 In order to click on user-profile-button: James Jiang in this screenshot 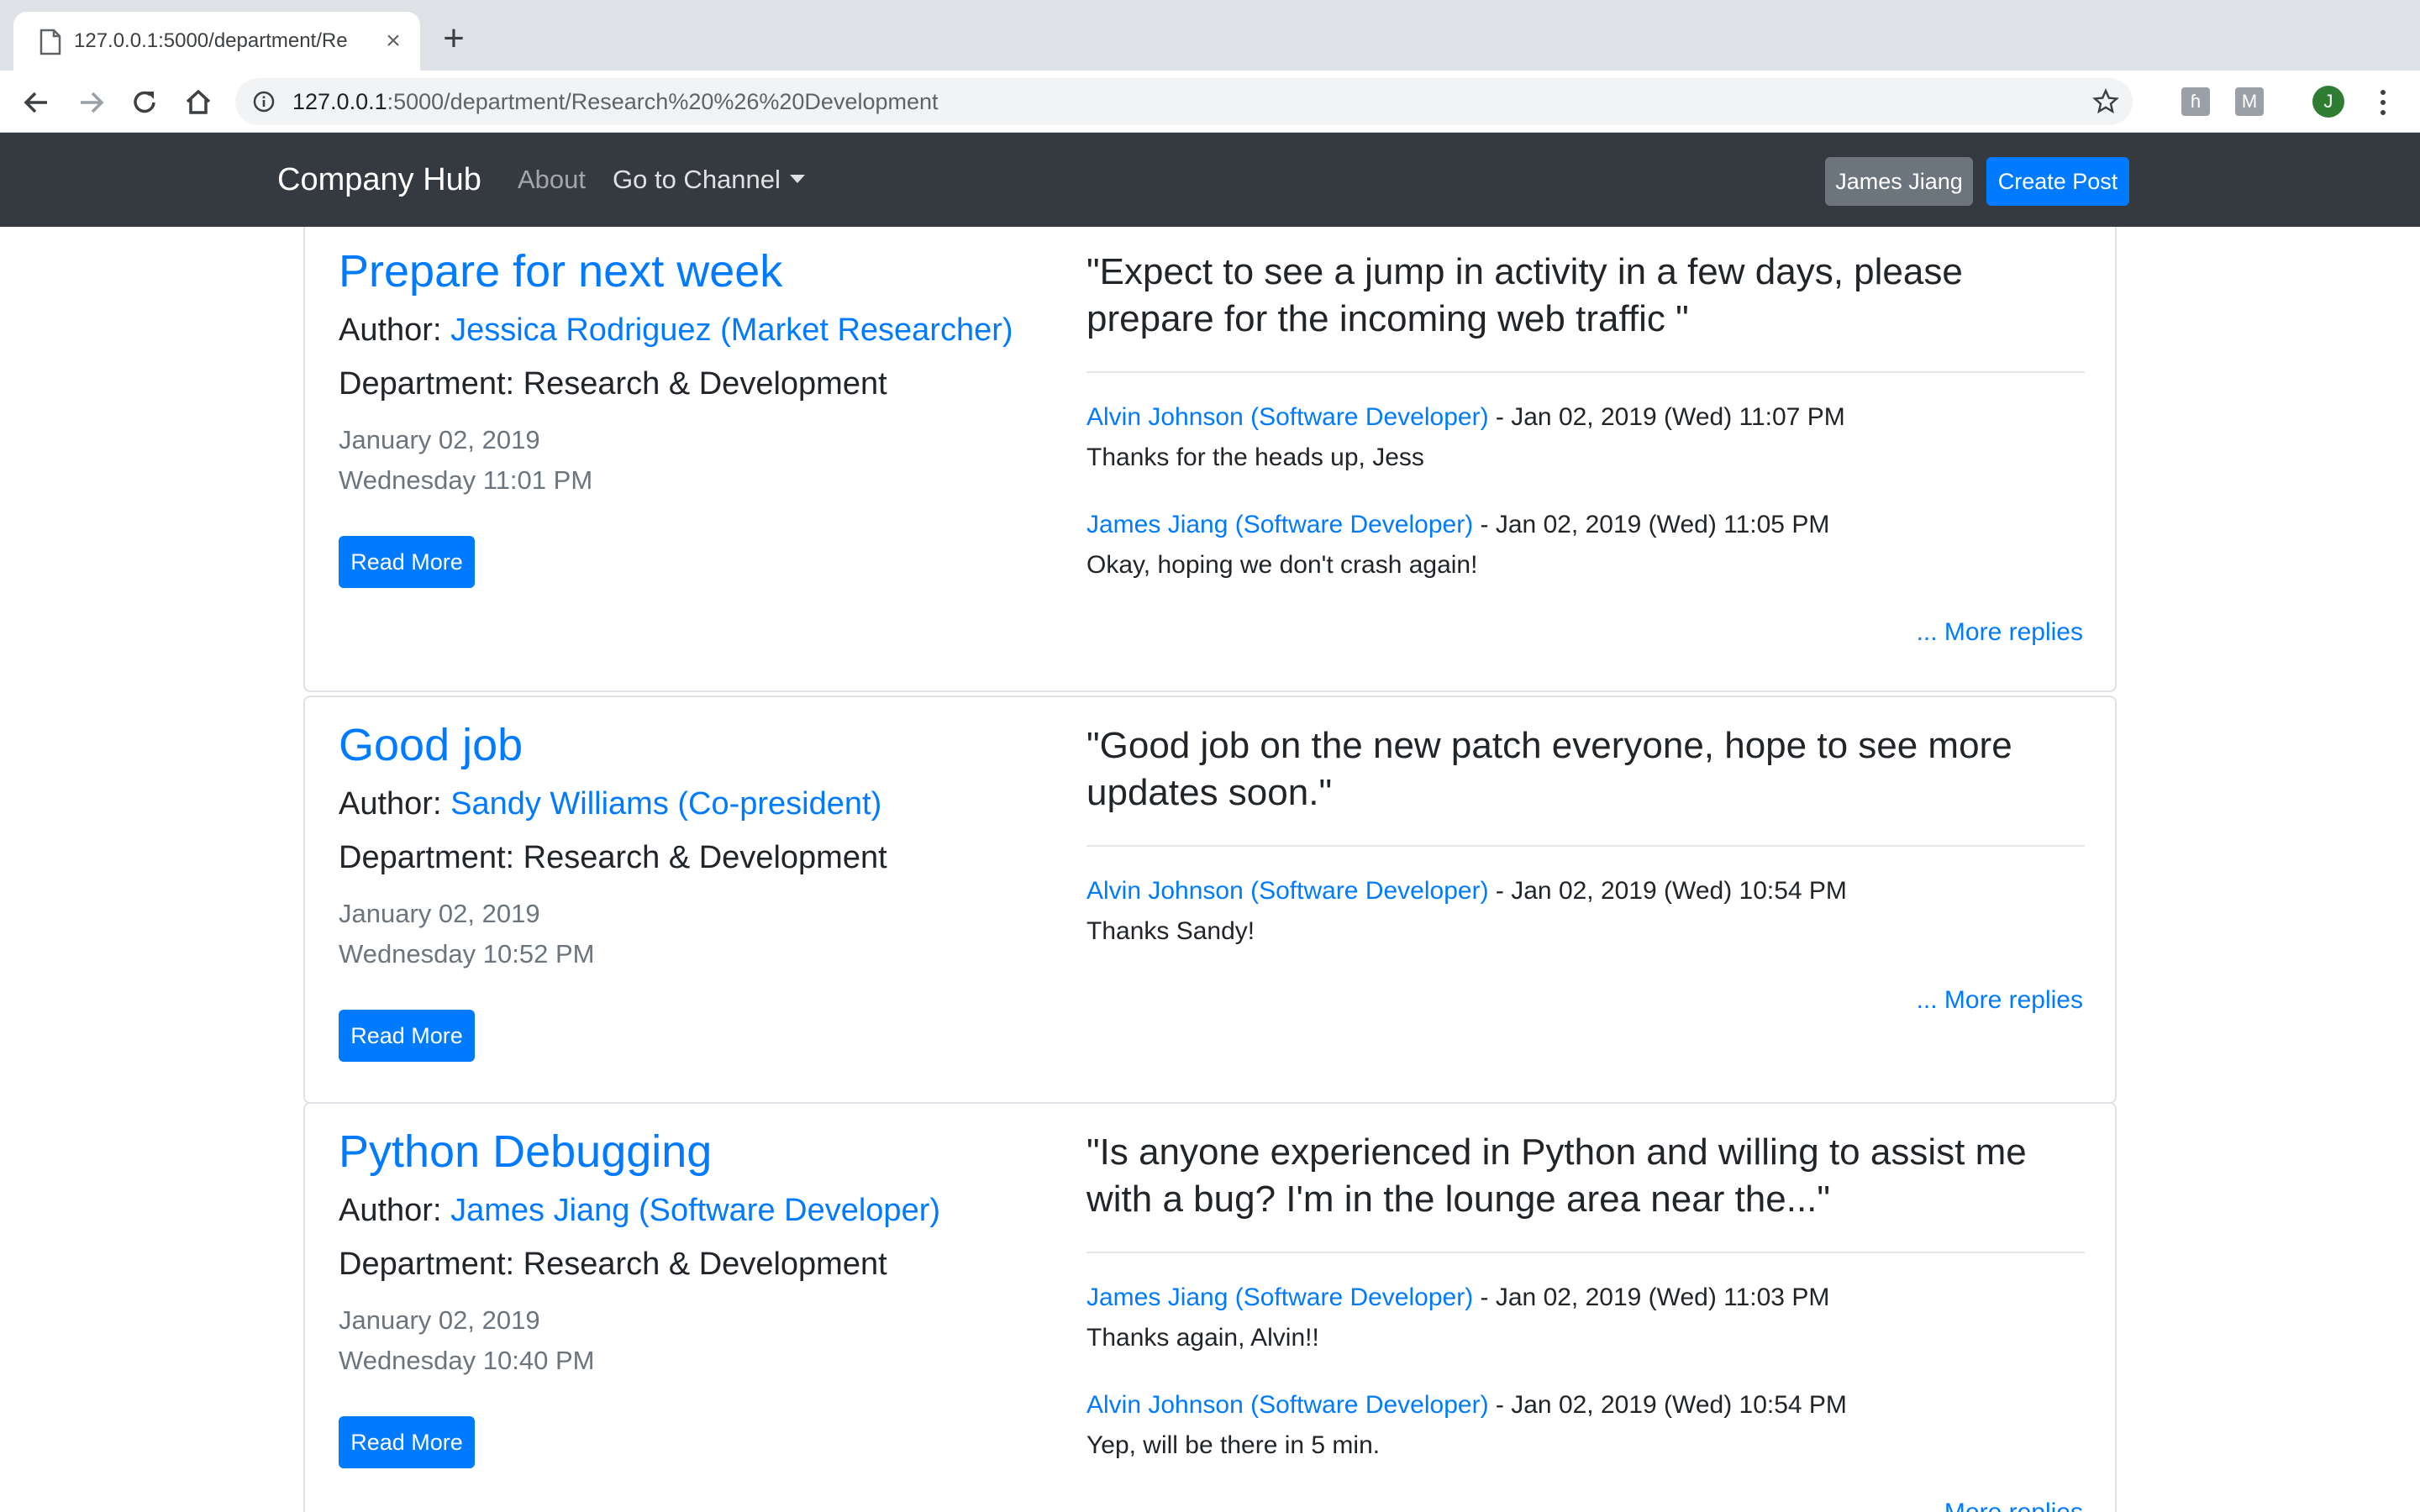, I will do `click(1899, 181)`.